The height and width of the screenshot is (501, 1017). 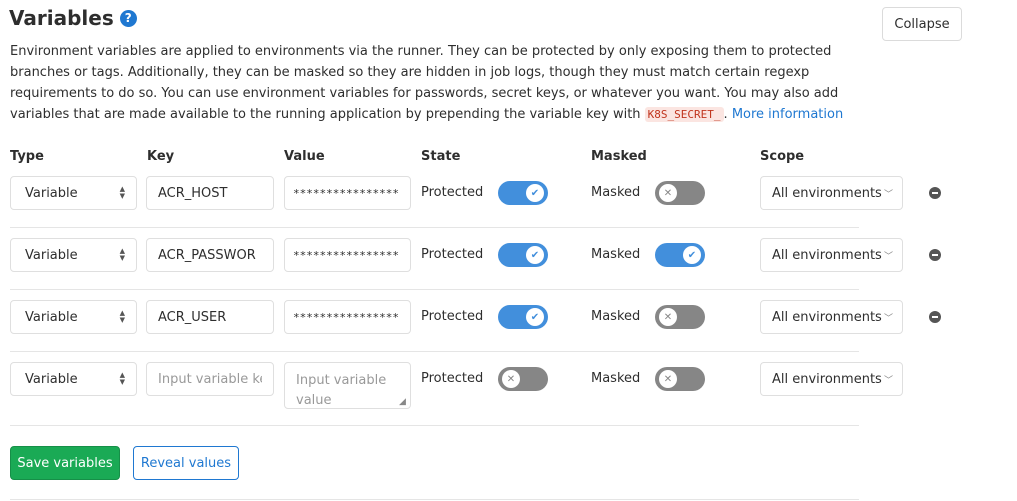 I want to click on column-header-value: Value, so click(x=304, y=156).